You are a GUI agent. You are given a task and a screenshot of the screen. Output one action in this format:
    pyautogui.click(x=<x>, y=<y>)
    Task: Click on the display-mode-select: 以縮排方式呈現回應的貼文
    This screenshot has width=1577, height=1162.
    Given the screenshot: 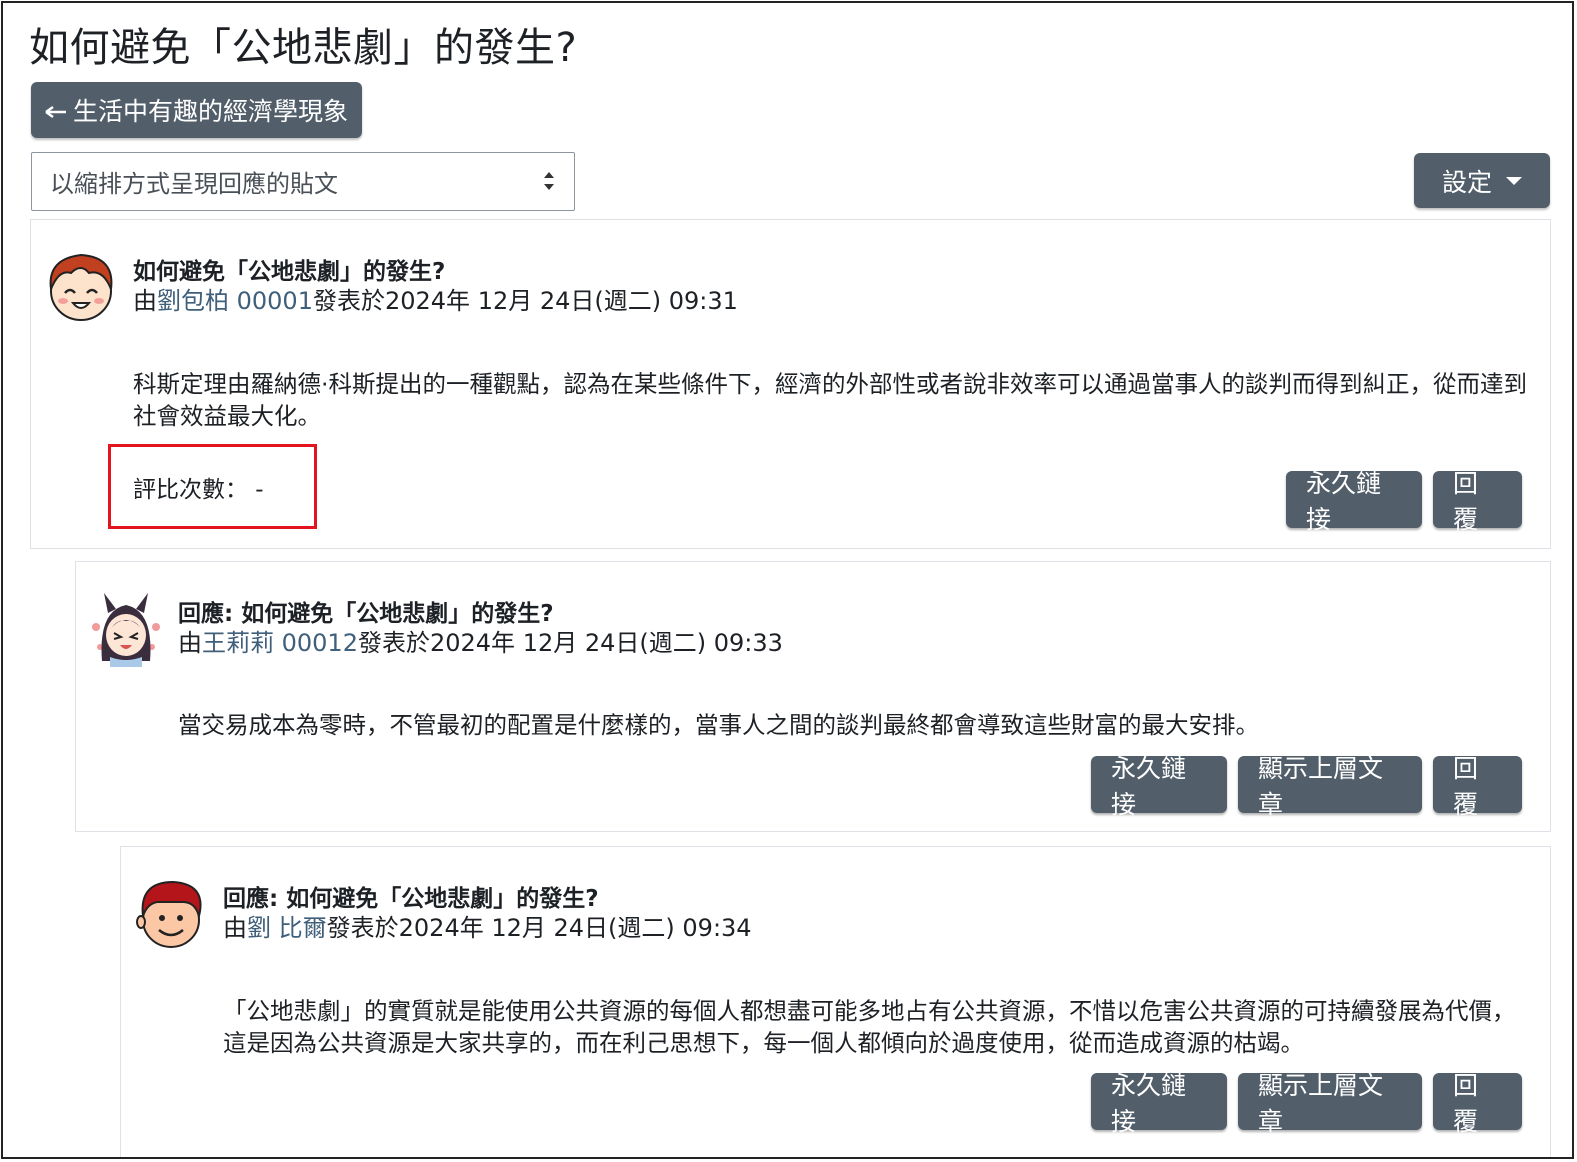 What is the action you would take?
    pyautogui.click(x=303, y=181)
    